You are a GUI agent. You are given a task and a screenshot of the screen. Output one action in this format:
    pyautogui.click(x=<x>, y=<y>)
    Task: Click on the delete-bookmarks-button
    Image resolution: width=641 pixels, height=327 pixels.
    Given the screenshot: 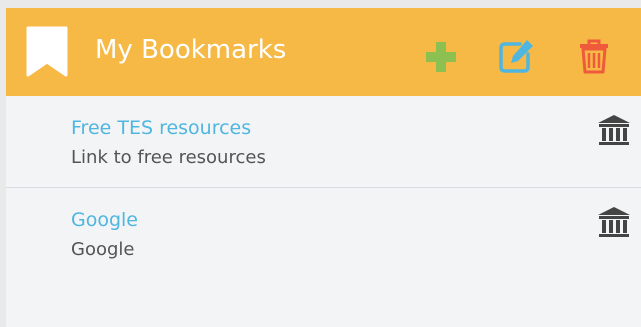 What is the action you would take?
    pyautogui.click(x=594, y=56)
    